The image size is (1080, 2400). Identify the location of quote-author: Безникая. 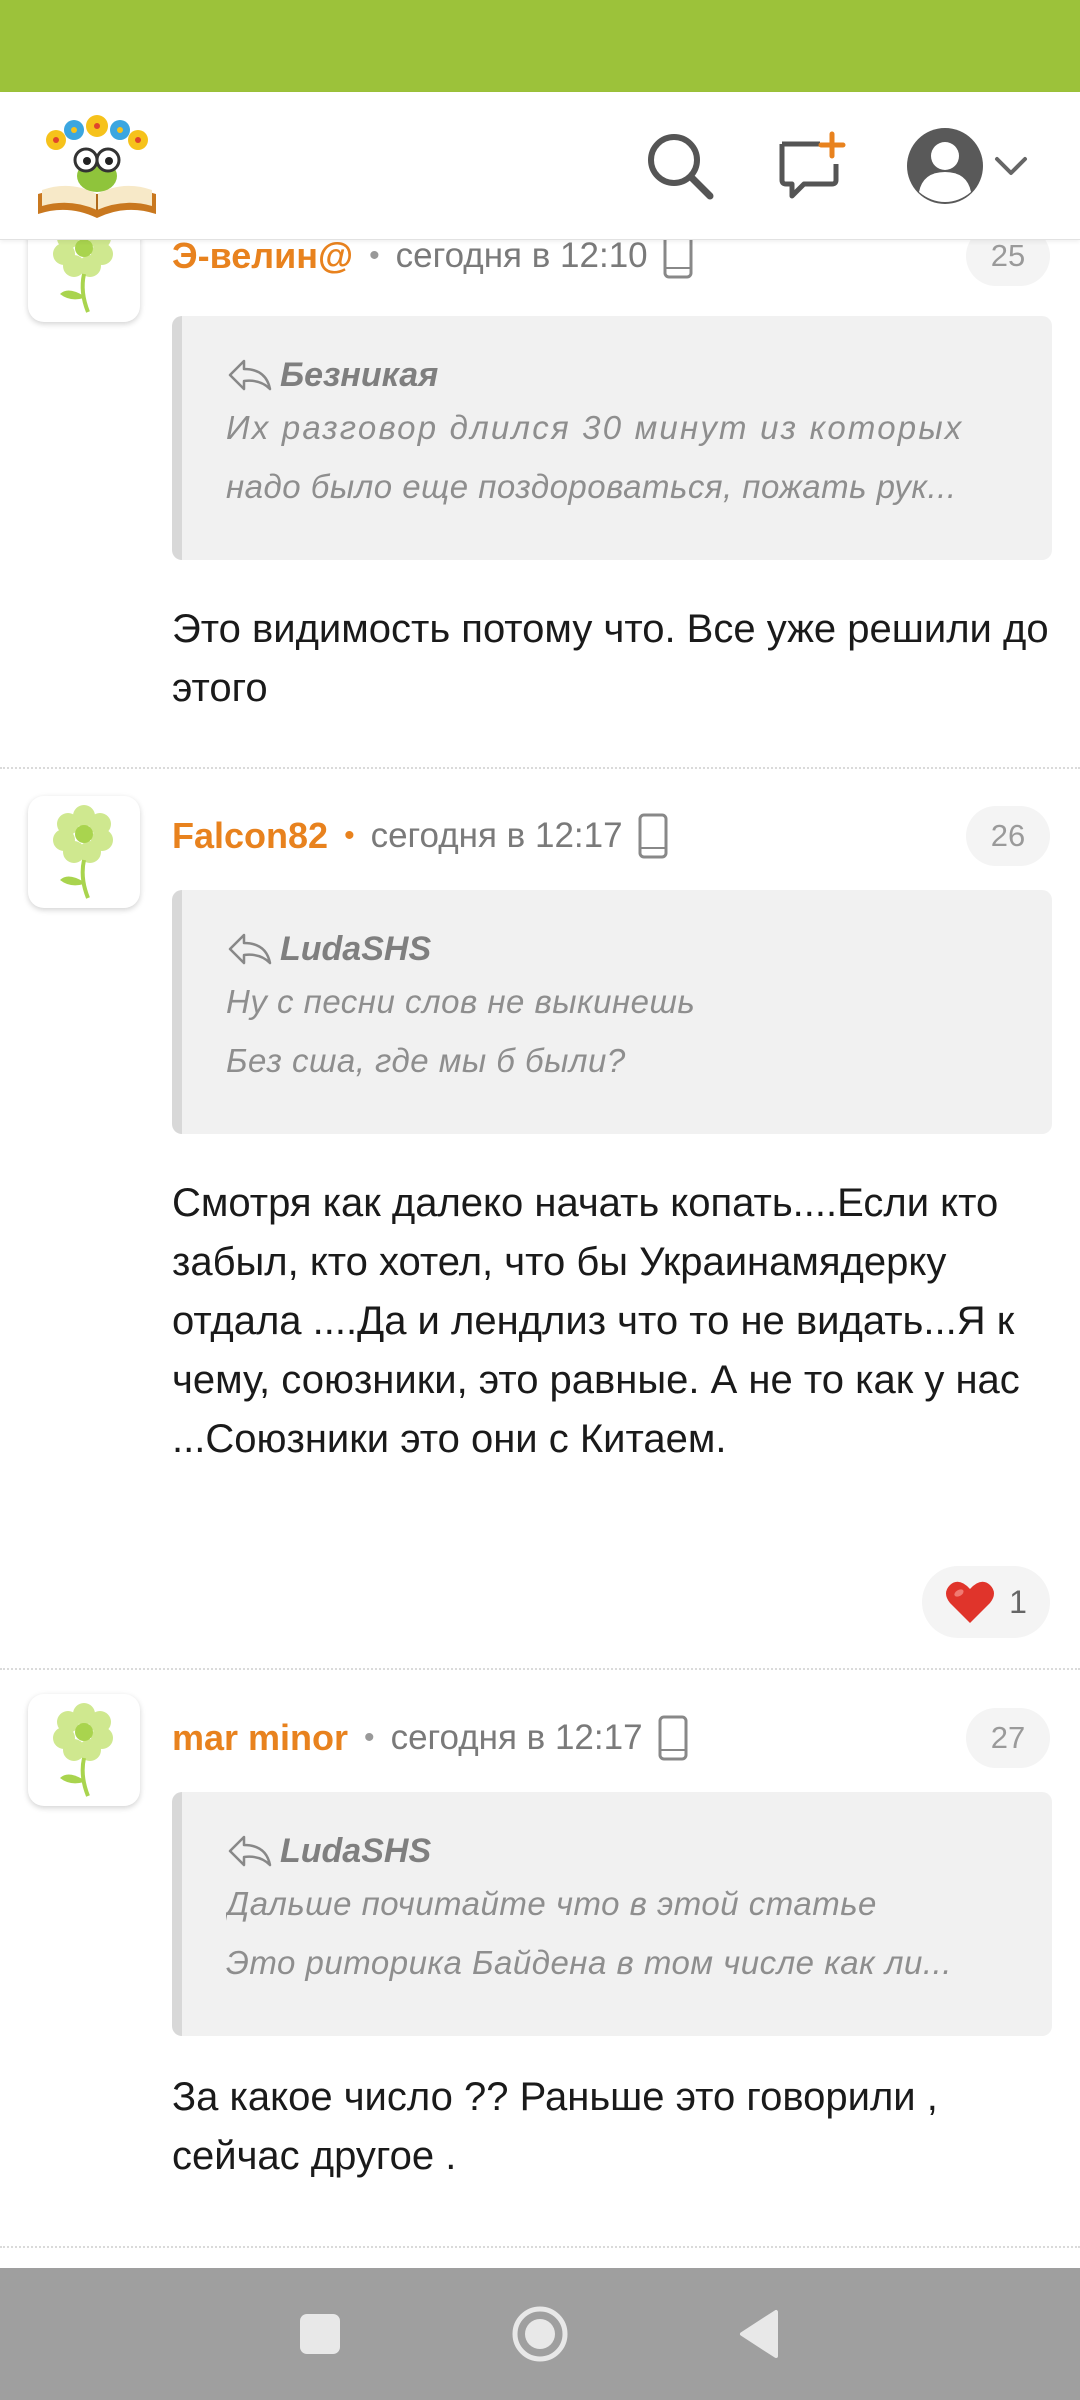
(359, 374).